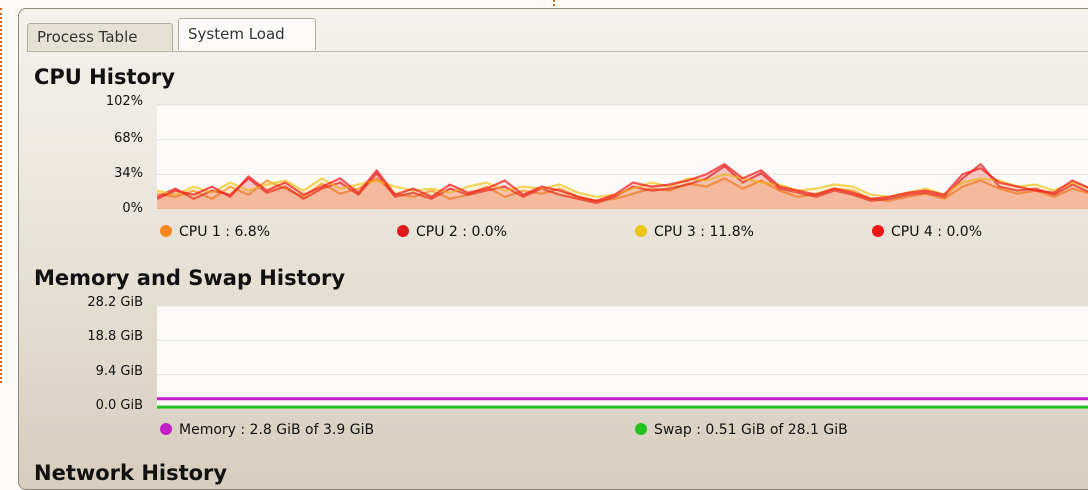  I want to click on legend-cpu3: CPU 3 : 11.8%, so click(694, 232).